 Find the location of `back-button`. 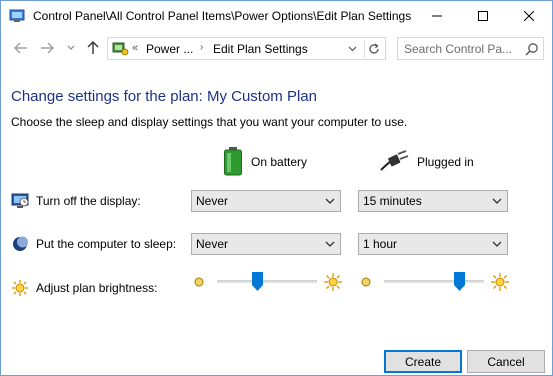

back-button is located at coordinates (21, 48).